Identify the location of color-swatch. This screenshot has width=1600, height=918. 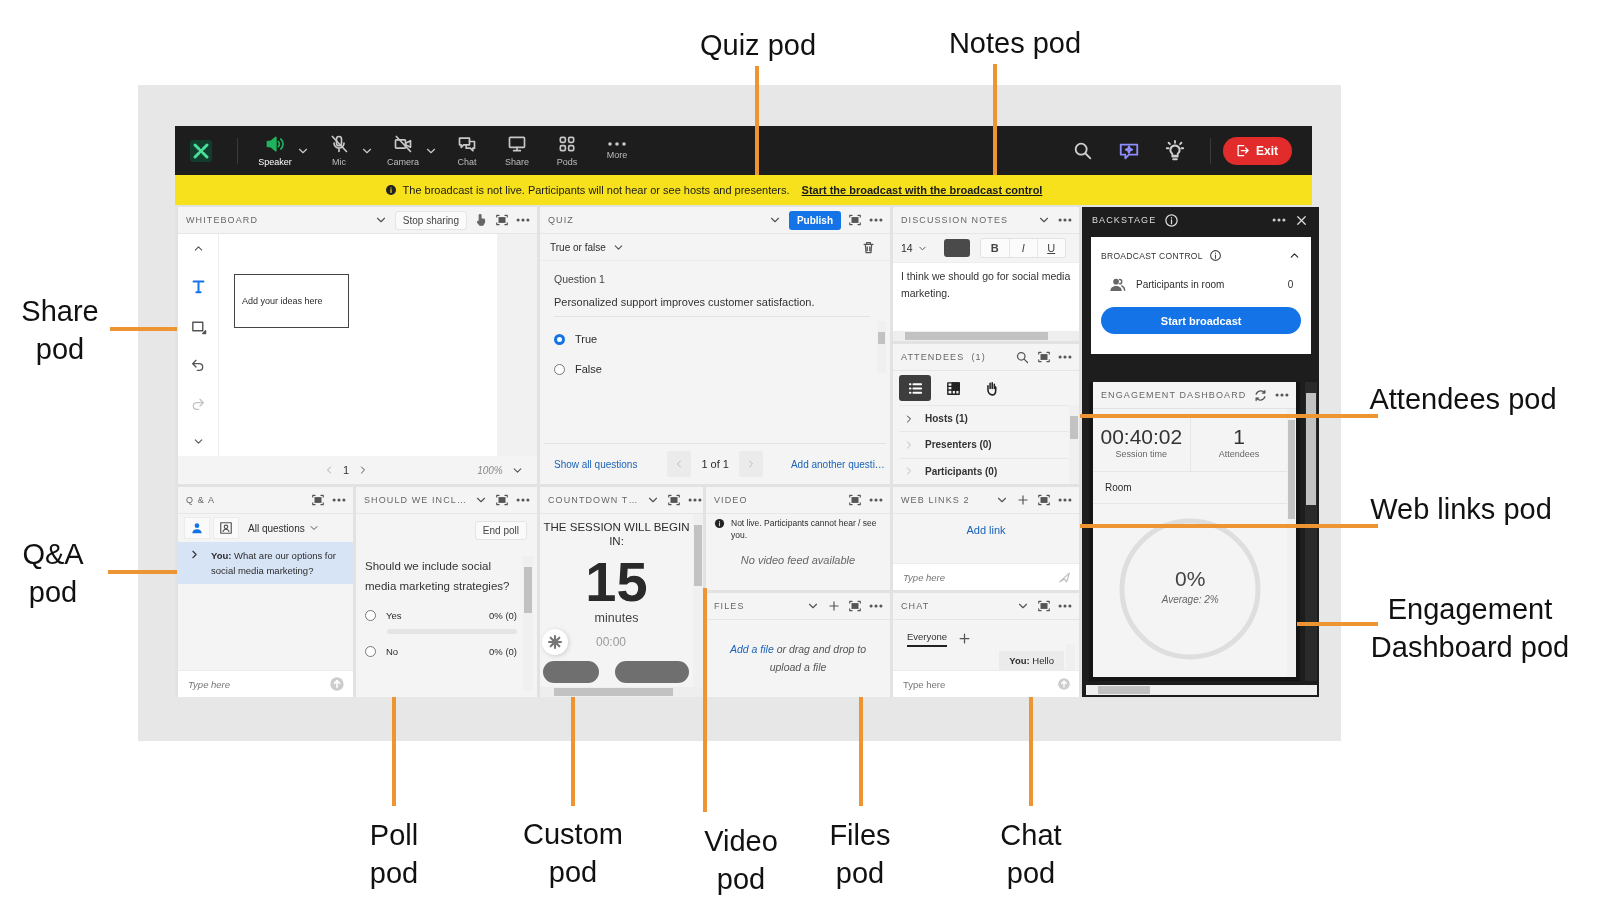
(956, 248).